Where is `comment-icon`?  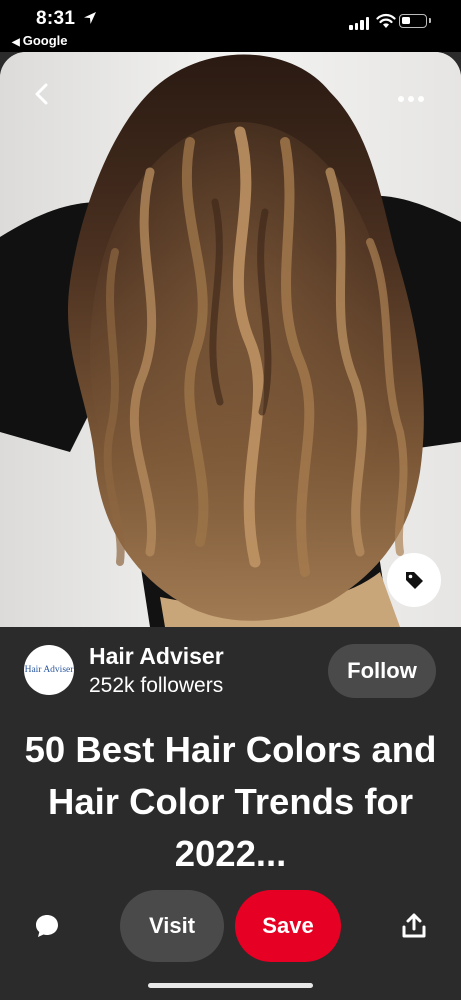 comment-icon is located at coordinates (47, 926).